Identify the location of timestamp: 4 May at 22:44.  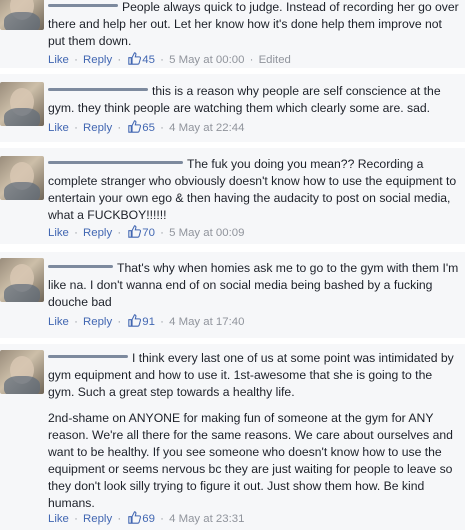
(206, 128).